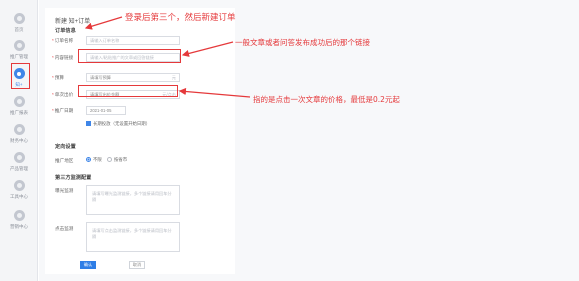 This screenshot has width=579, height=281. I want to click on region-label: 推广地区, so click(64, 160).